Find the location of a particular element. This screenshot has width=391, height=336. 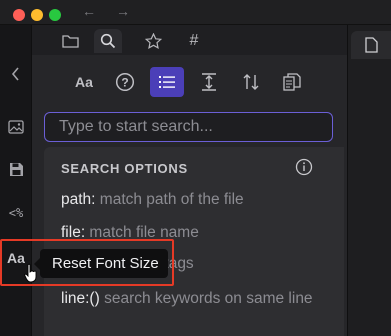

help-glyph: ? is located at coordinates (124, 82).